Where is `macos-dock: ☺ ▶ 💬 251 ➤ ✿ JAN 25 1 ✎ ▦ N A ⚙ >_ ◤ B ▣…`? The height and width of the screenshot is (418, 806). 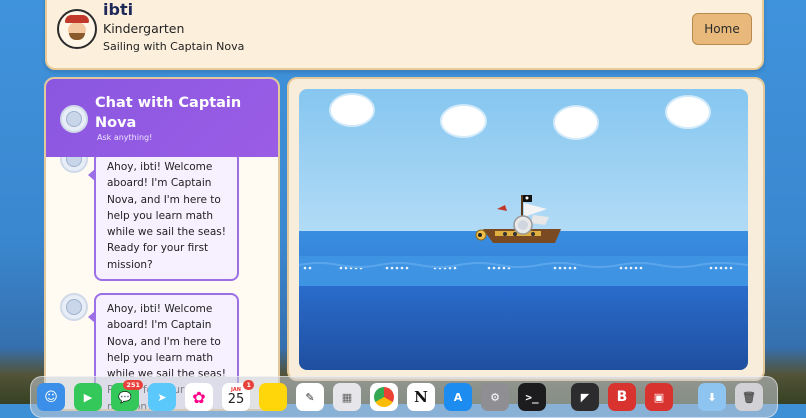 macos-dock: ☺ ▶ 💬 251 ➤ ✿ JAN 25 1 ✎ ▦ N A ⚙ >_ ◤ B ▣… is located at coordinates (404, 397).